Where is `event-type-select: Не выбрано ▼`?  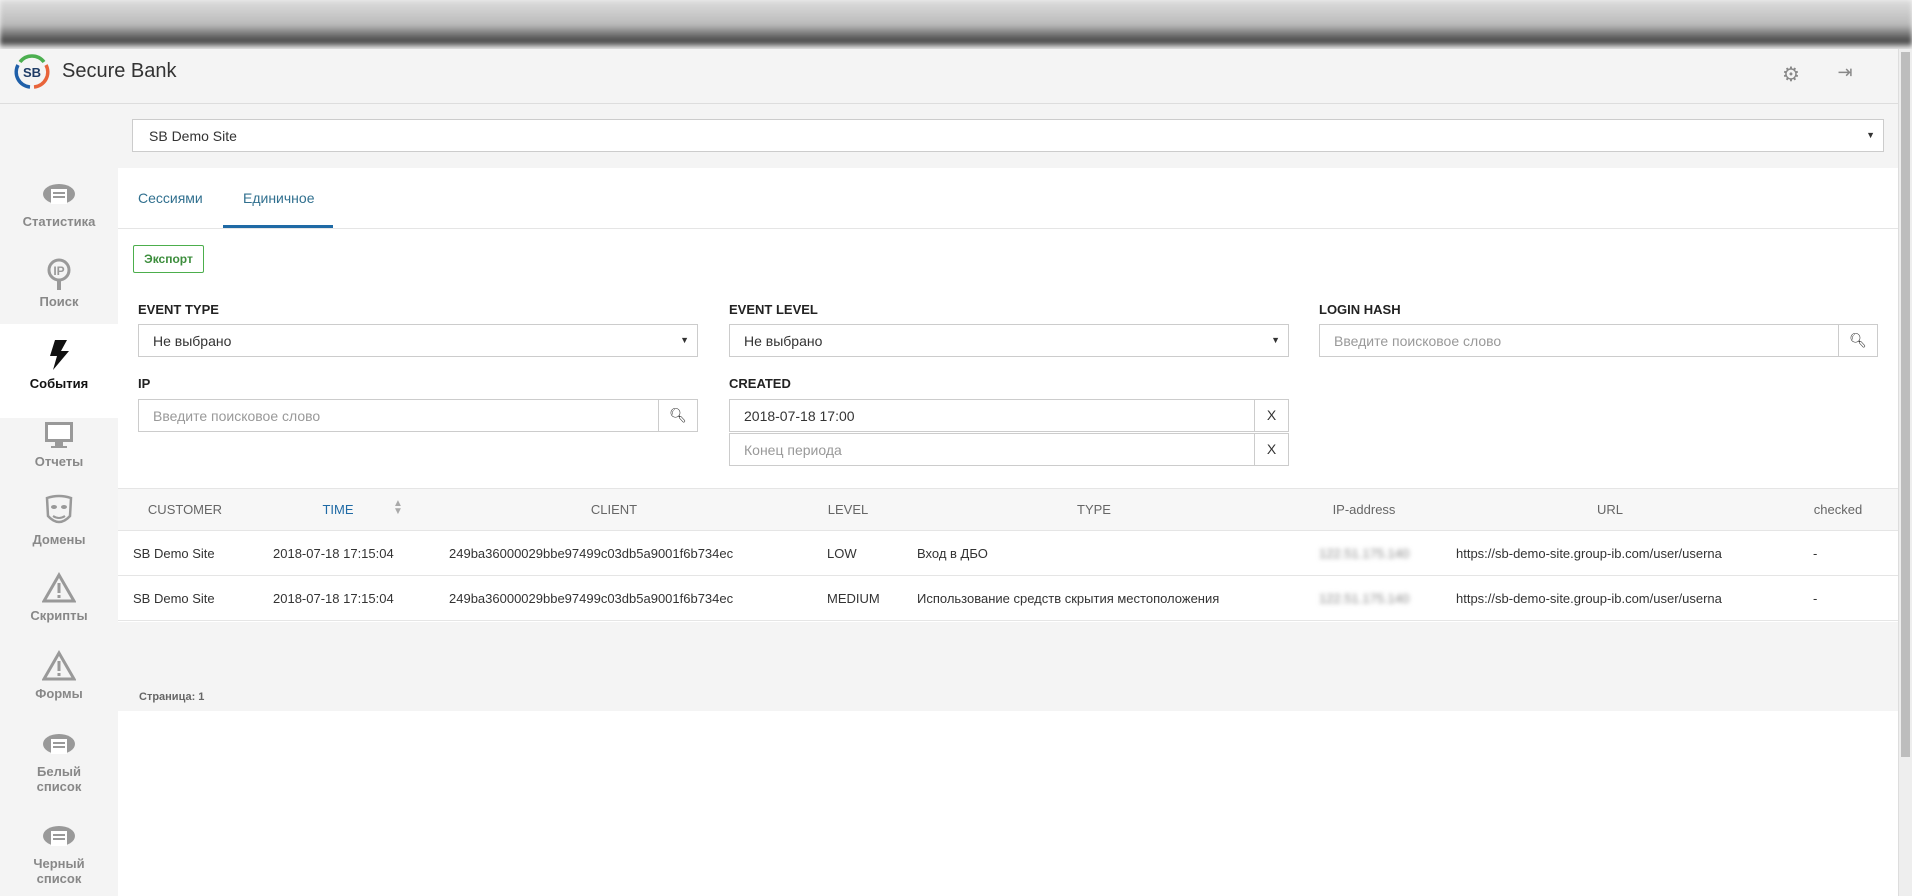
event-type-select: Не выбрано ▼ is located at coordinates (418, 340).